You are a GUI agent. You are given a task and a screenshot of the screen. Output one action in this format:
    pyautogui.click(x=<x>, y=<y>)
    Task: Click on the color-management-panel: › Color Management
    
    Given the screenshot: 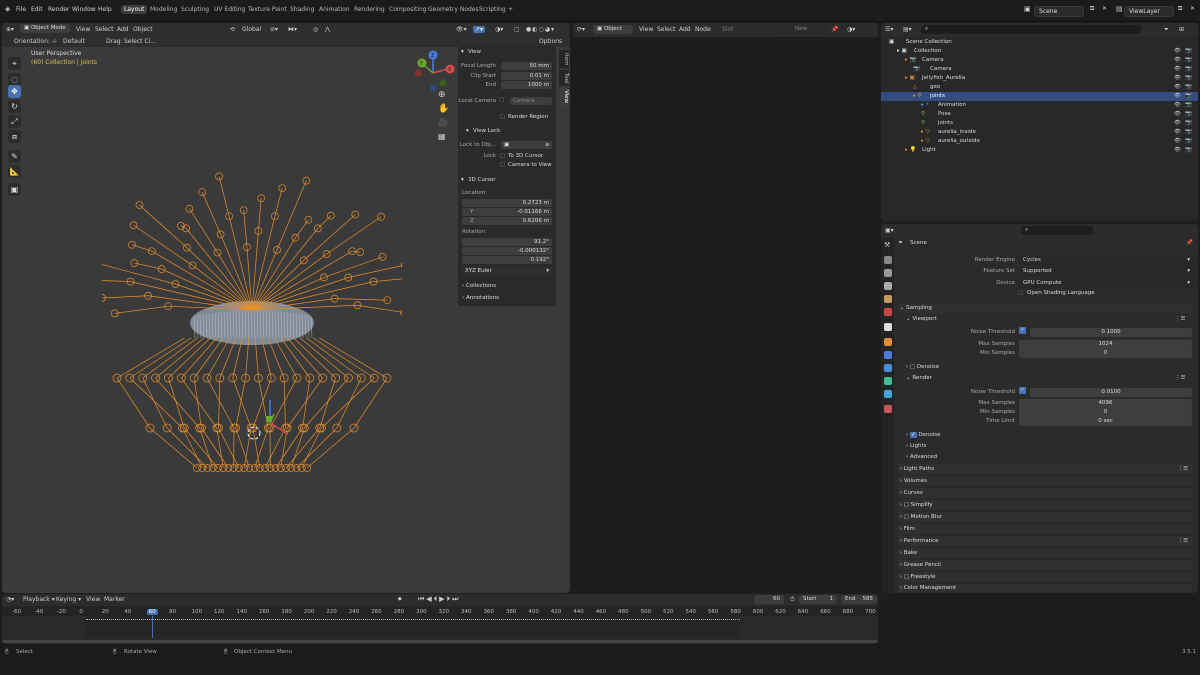 What is the action you would take?
    pyautogui.click(x=1045, y=588)
    